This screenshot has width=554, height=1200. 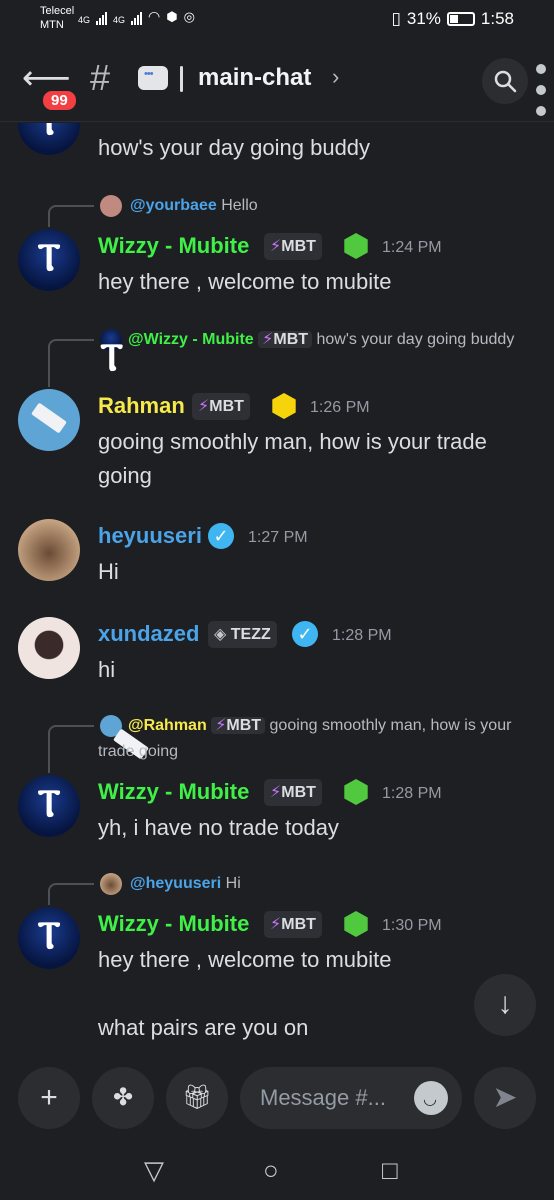 I want to click on message-input, so click(x=330, y=1098).